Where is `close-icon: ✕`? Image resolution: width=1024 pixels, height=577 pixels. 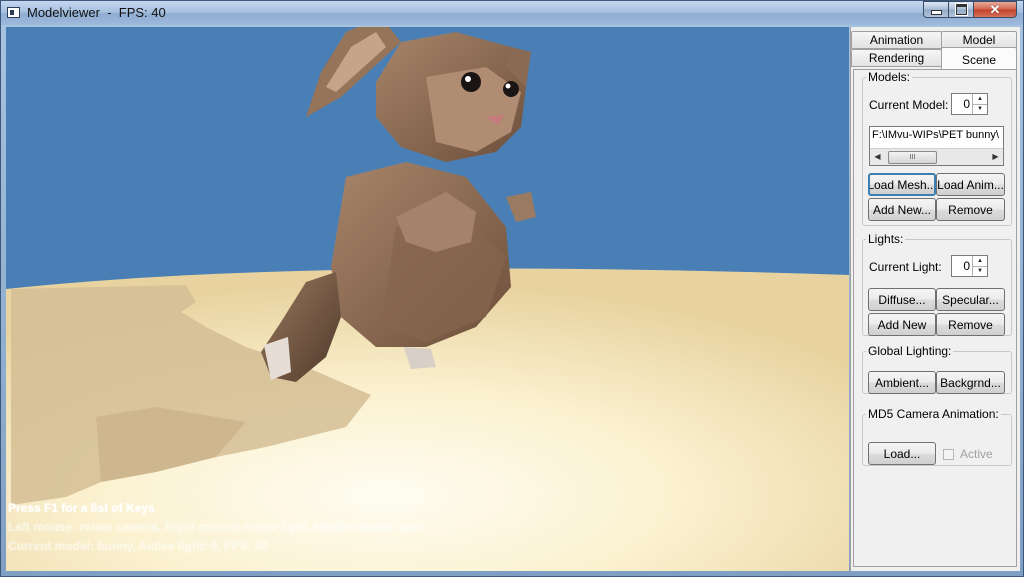 close-icon: ✕ is located at coordinates (995, 9).